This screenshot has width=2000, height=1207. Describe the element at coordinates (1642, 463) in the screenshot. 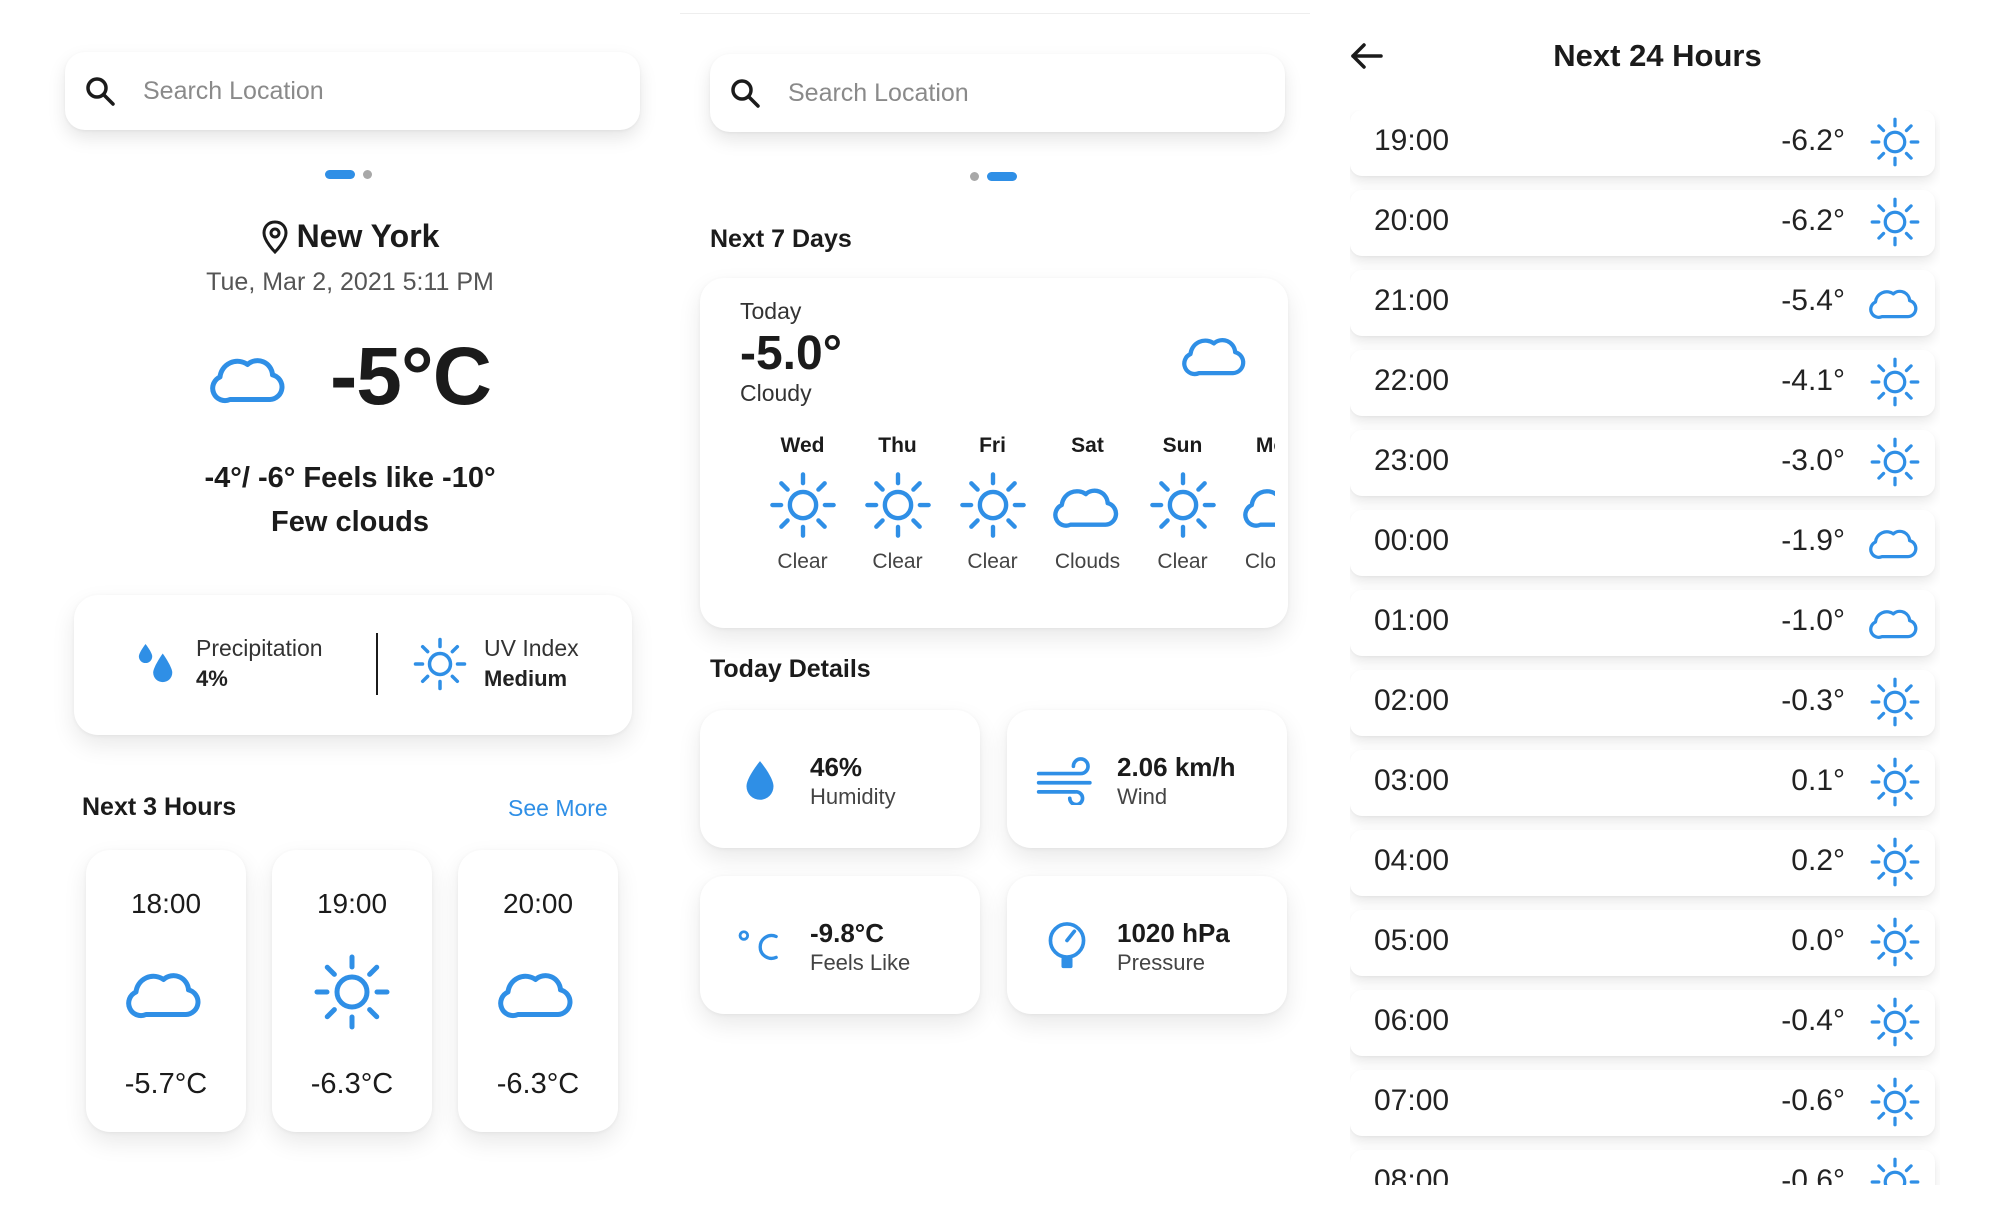

I see `list-item: 23:00 -3.0°` at that location.